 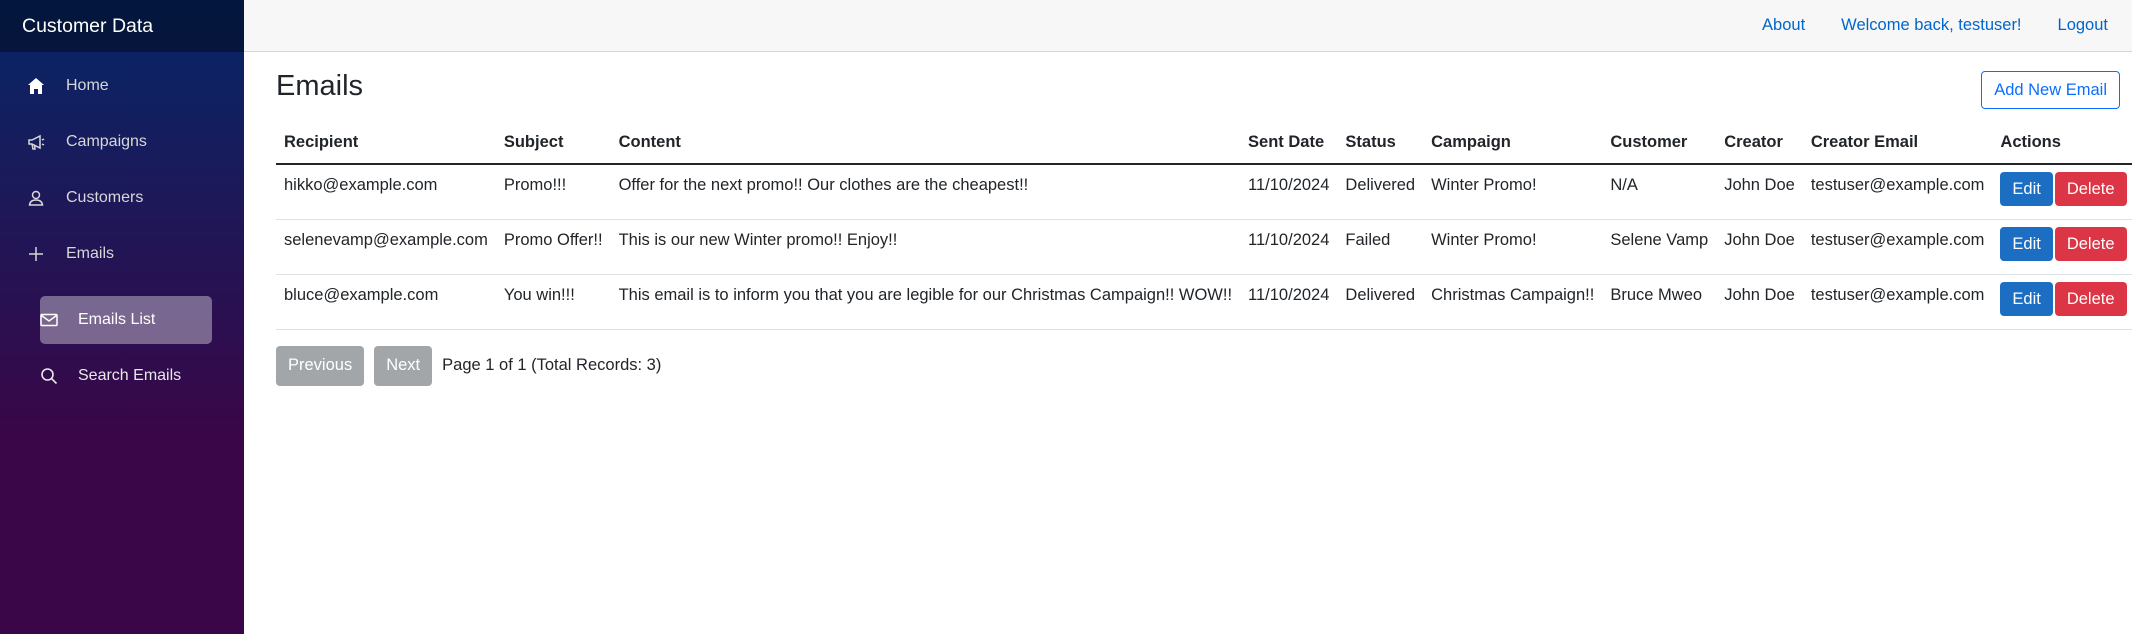 I want to click on sidebar-item-customers: Customers, so click(x=122, y=198).